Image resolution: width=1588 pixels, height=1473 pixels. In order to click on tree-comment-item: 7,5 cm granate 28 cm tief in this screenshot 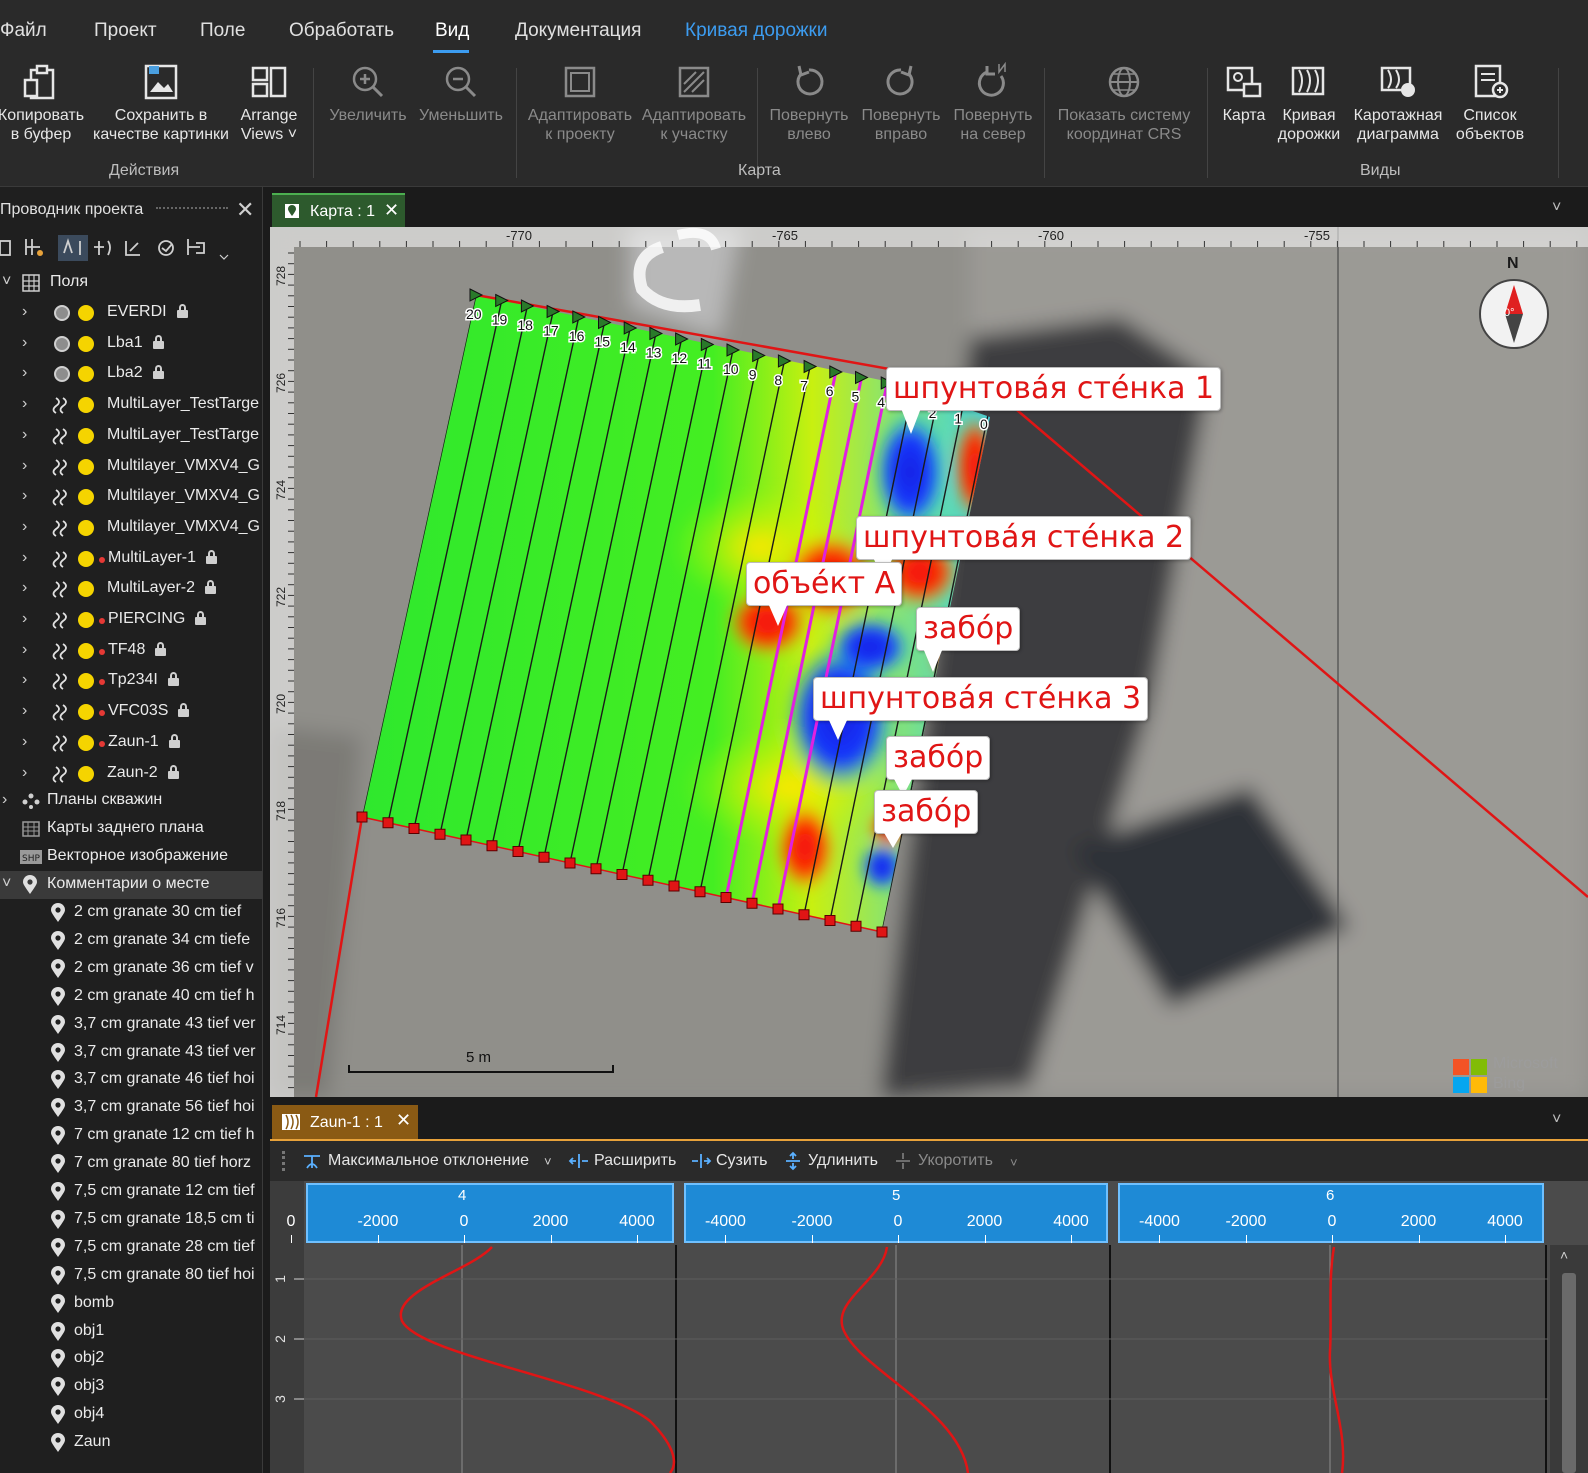, I will do `click(131, 1248)`.